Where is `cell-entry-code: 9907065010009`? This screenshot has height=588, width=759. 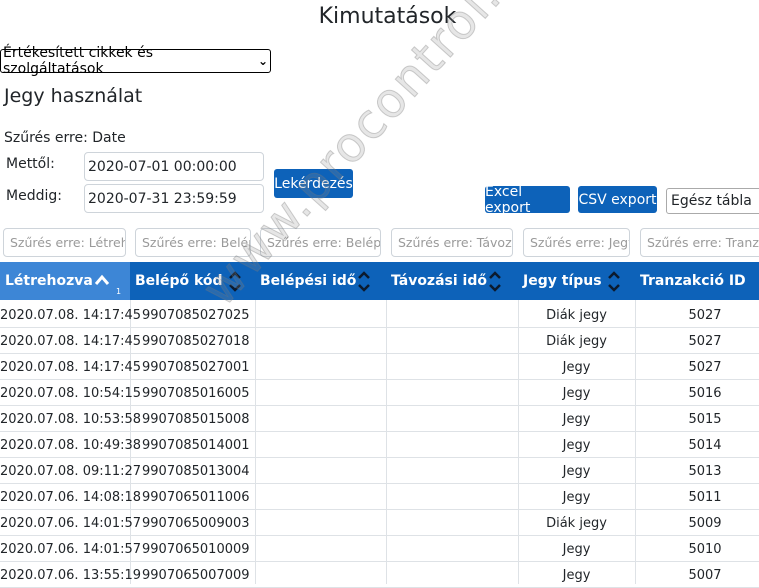 cell-entry-code: 9907065010009 is located at coordinates (196, 549).